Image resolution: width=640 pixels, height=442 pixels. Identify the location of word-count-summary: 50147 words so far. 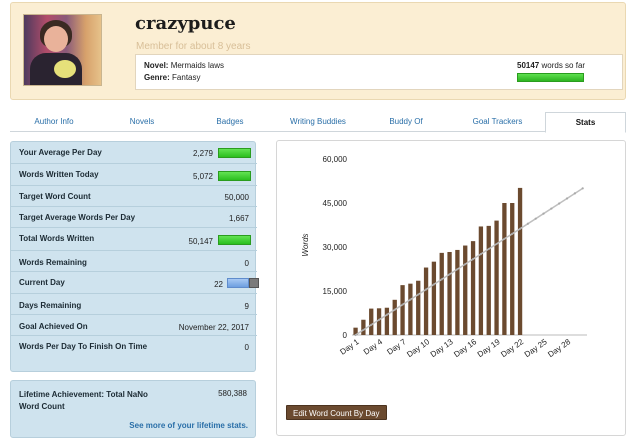
(551, 65).